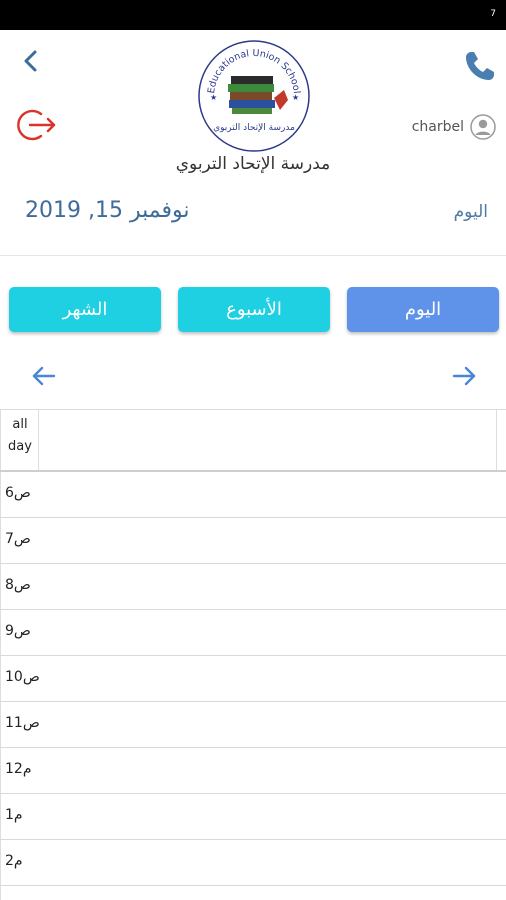  What do you see at coordinates (253, 164) in the screenshot?
I see `school-name: مدرسة الإتحاد التربوي` at bounding box center [253, 164].